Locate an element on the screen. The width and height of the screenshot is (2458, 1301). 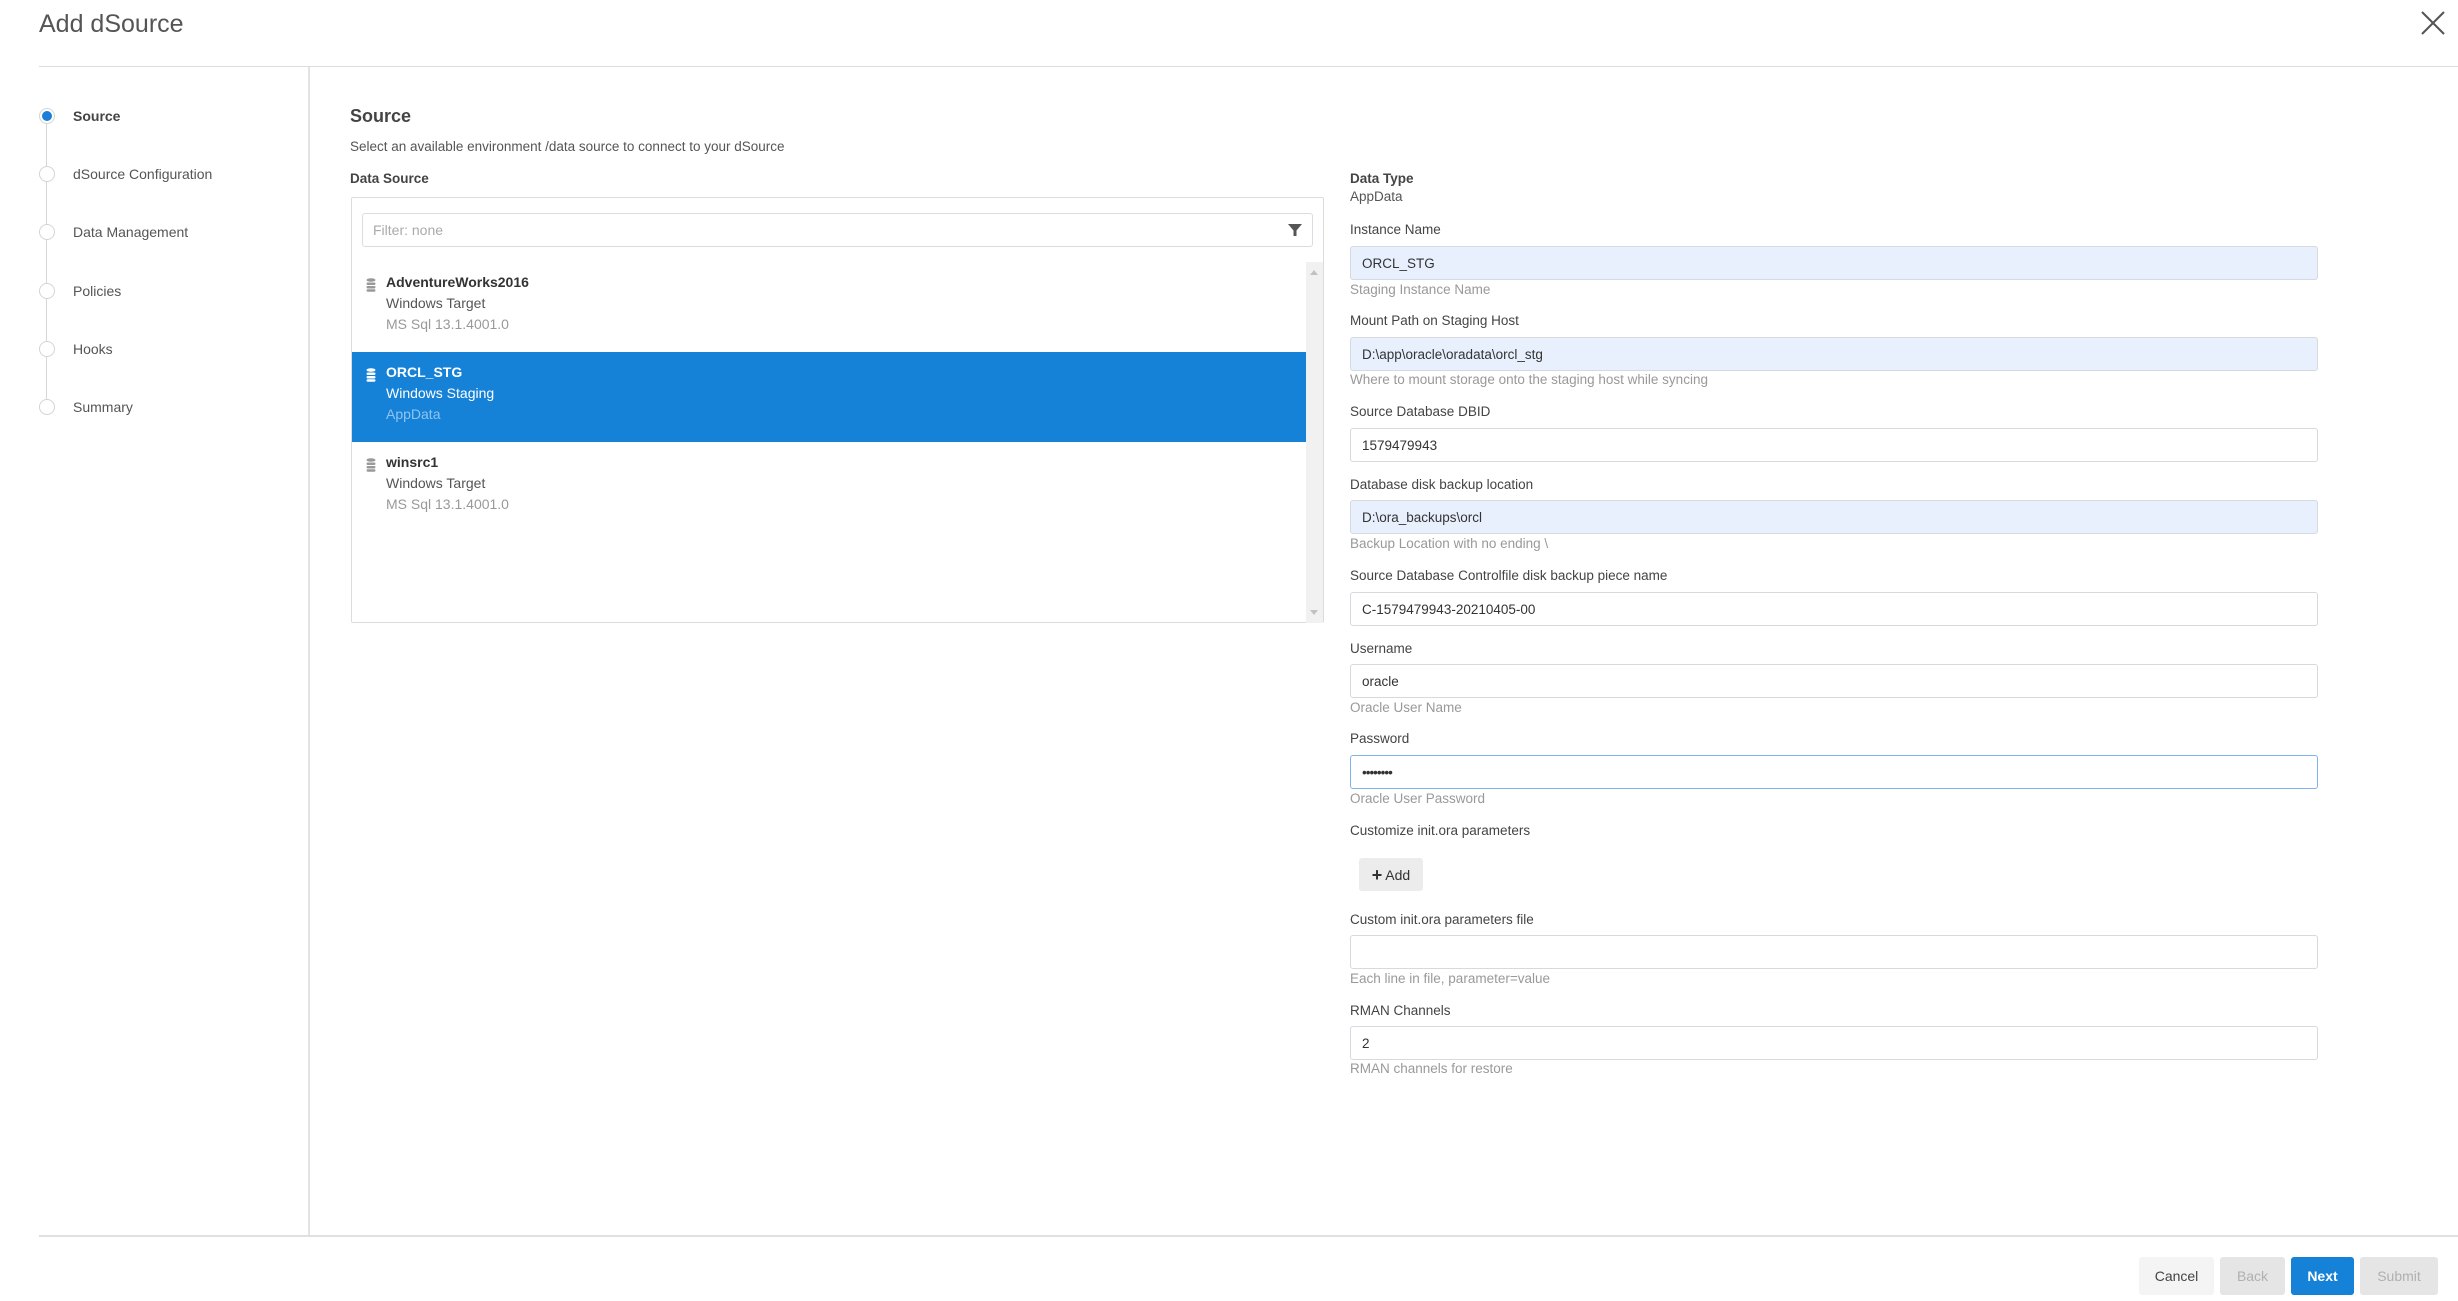
username-input is located at coordinates (1834, 681).